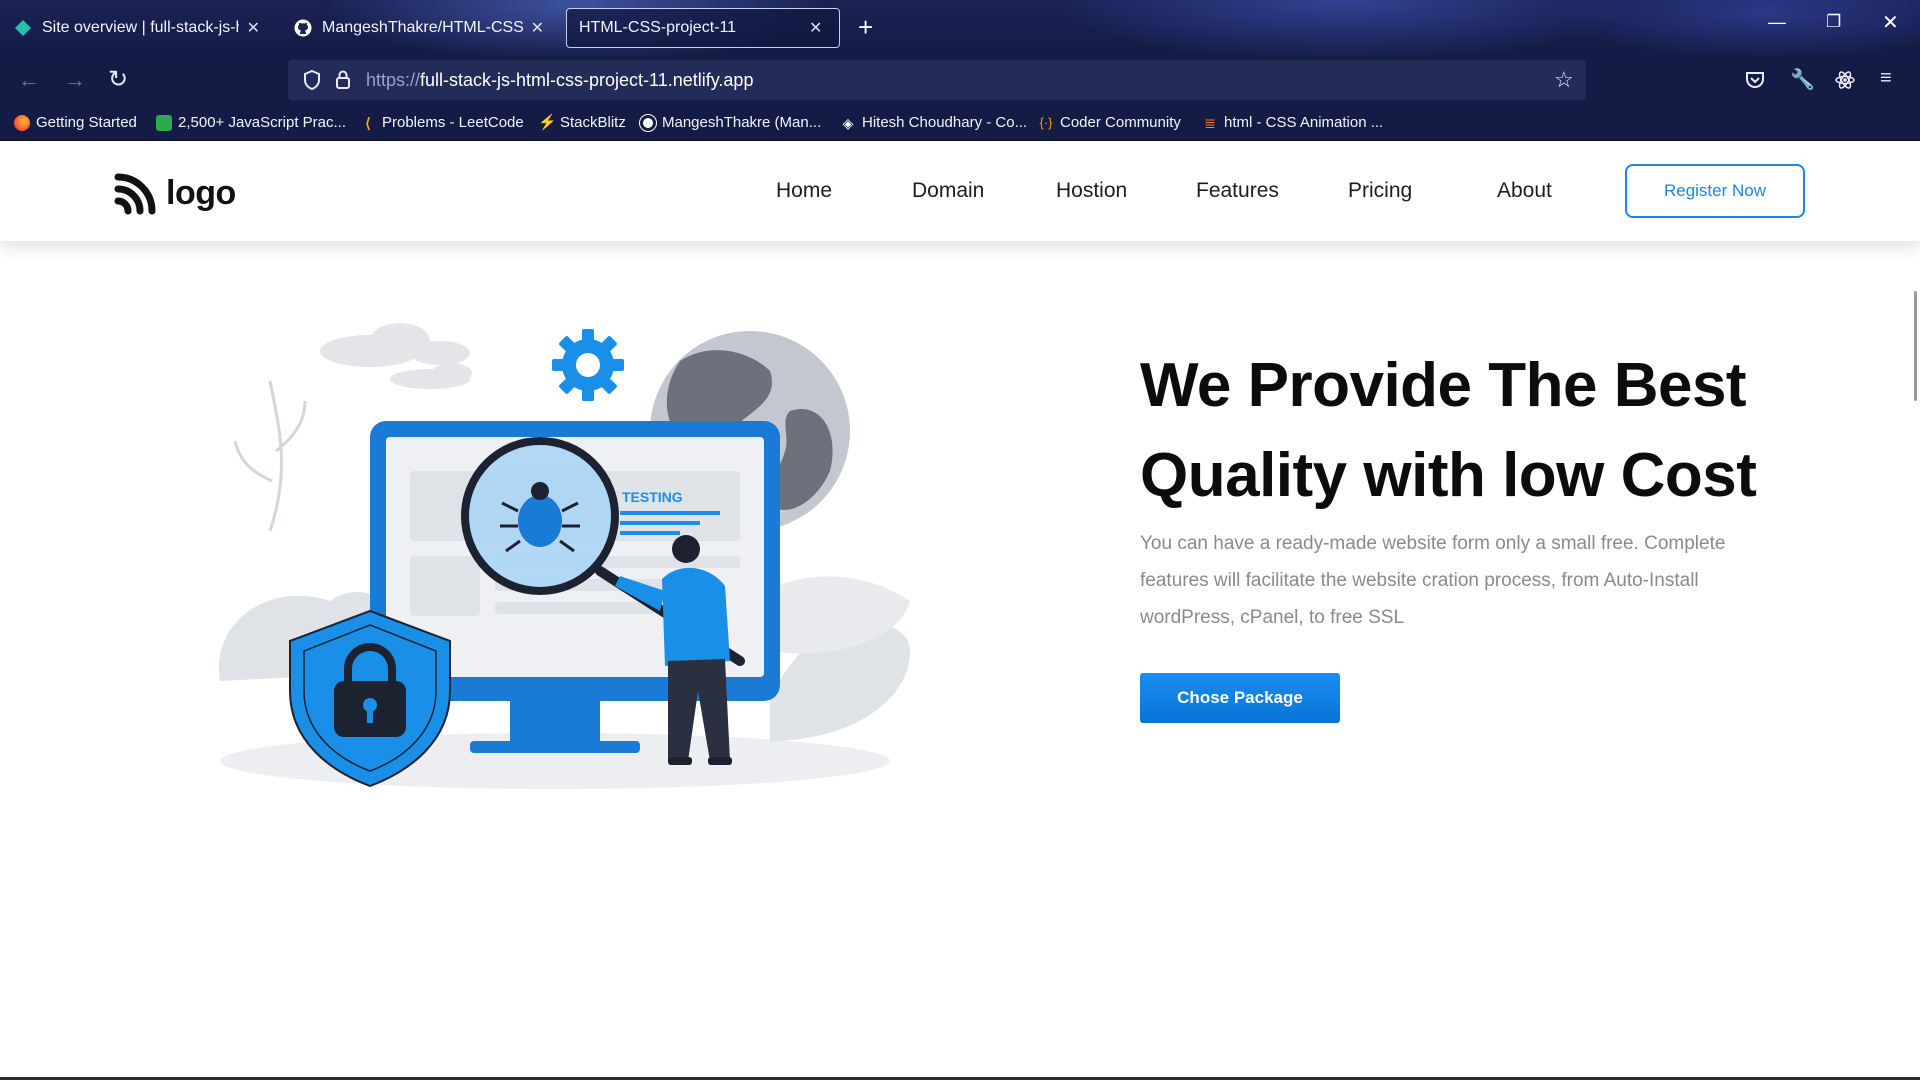 This screenshot has height=1080, width=1920. Describe the element at coordinates (848, 122) in the screenshot. I see `codepen-icon: ◈` at that location.